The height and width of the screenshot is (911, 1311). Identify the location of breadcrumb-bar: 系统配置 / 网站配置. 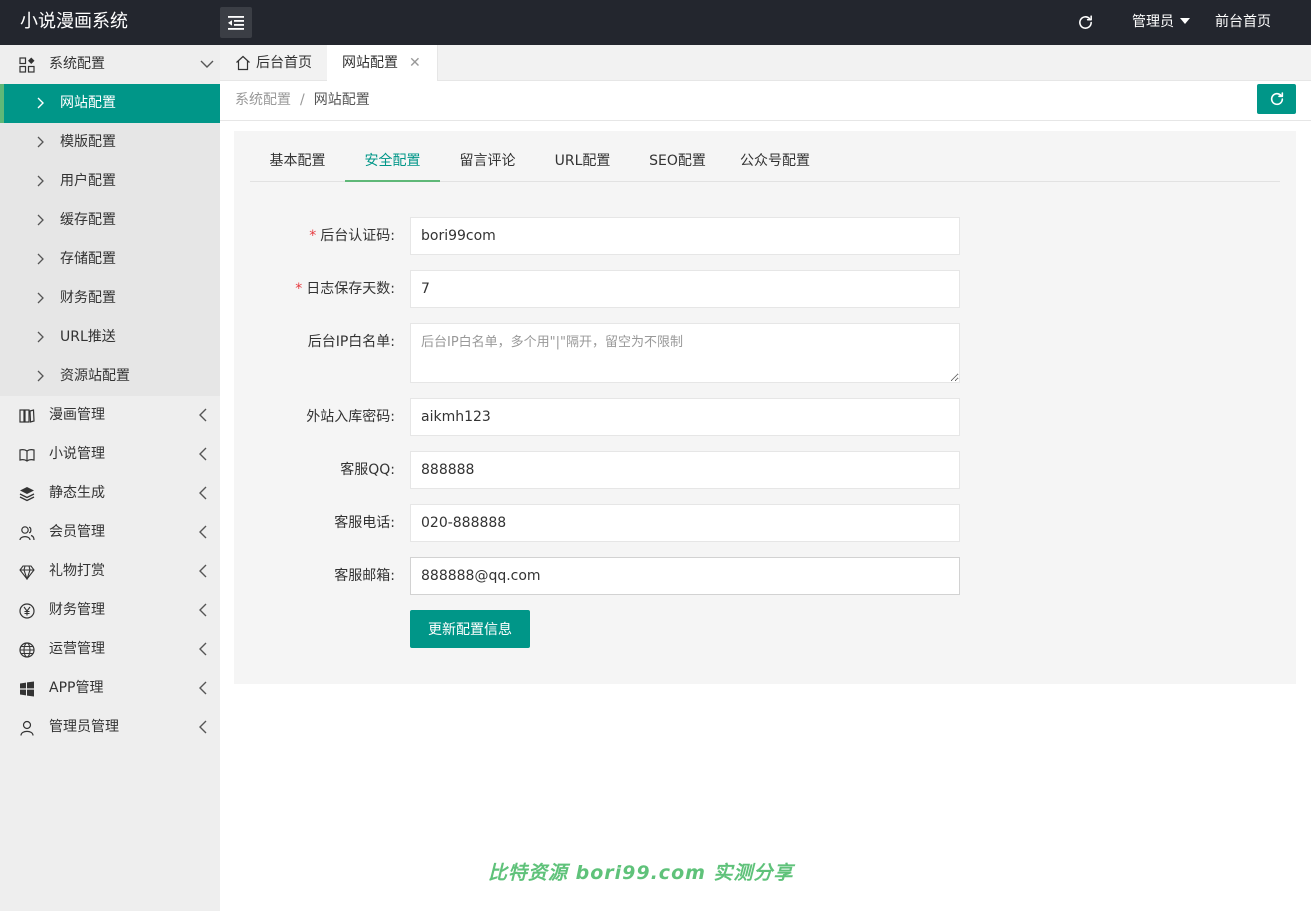
(765, 101).